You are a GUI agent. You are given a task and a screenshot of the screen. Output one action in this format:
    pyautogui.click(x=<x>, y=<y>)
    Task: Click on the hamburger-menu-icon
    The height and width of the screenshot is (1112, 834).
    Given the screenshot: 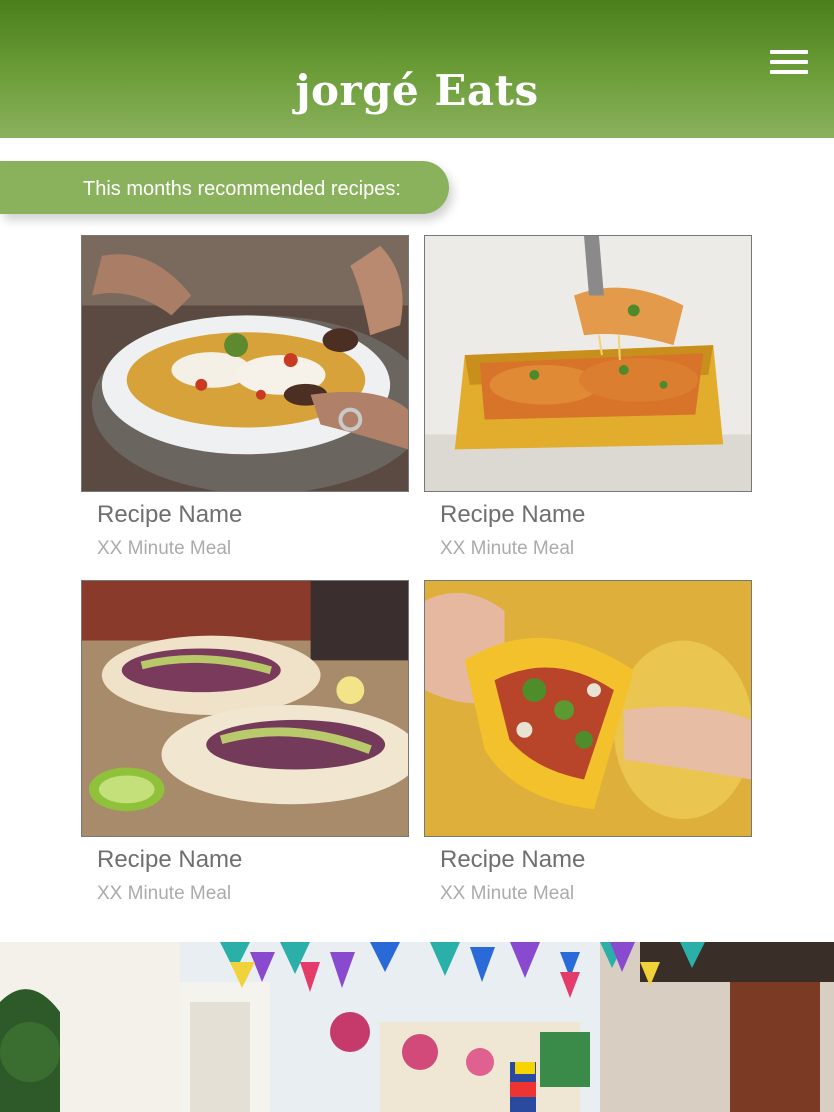 What is the action you would take?
    pyautogui.click(x=789, y=63)
    